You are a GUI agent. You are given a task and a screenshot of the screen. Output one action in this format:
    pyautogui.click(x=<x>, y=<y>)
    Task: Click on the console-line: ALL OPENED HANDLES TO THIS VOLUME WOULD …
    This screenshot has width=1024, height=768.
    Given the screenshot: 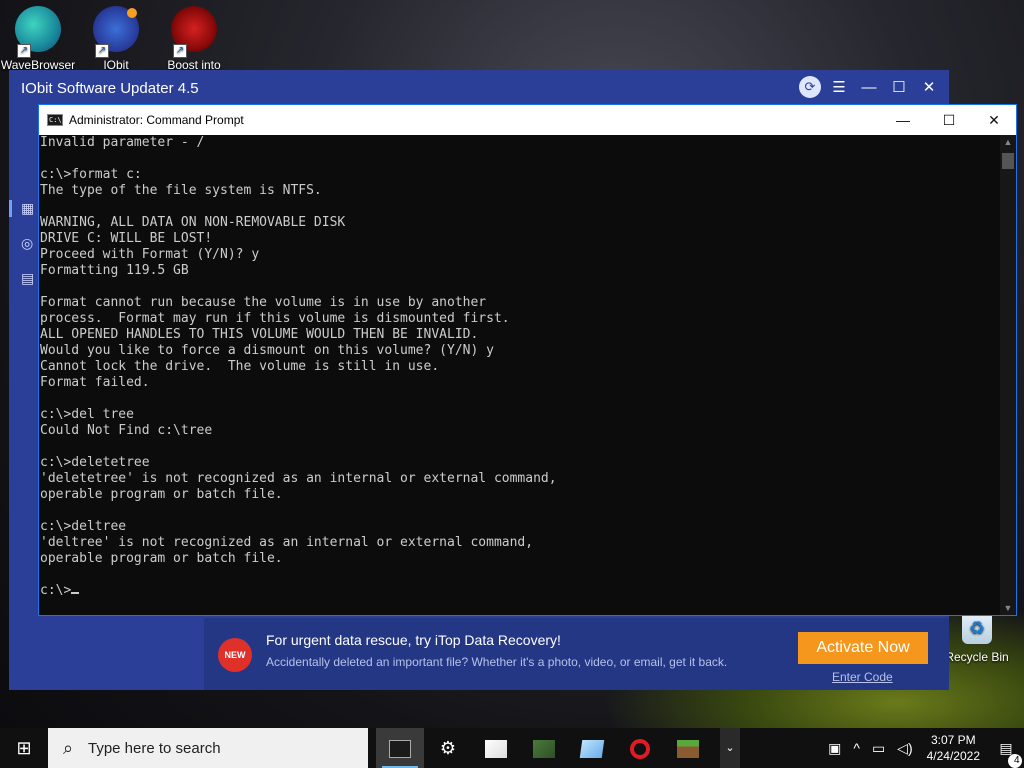 What is the action you would take?
    pyautogui.click(x=259, y=334)
    